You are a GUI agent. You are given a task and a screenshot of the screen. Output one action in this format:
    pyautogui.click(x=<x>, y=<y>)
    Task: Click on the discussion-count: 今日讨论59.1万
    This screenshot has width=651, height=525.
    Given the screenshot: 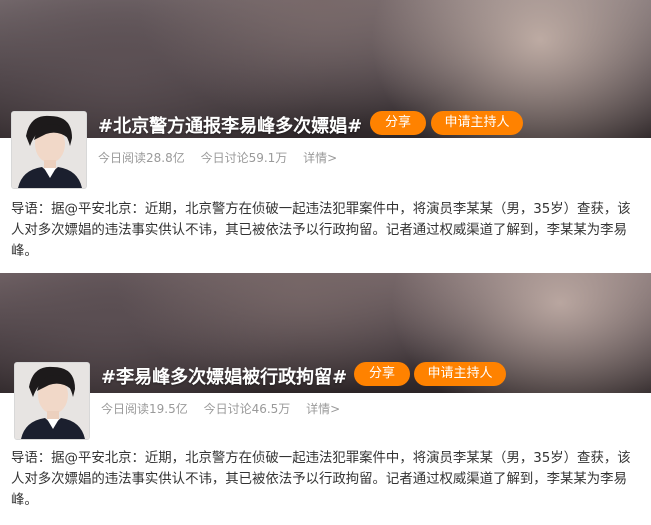 What is the action you would take?
    pyautogui.click(x=244, y=158)
    